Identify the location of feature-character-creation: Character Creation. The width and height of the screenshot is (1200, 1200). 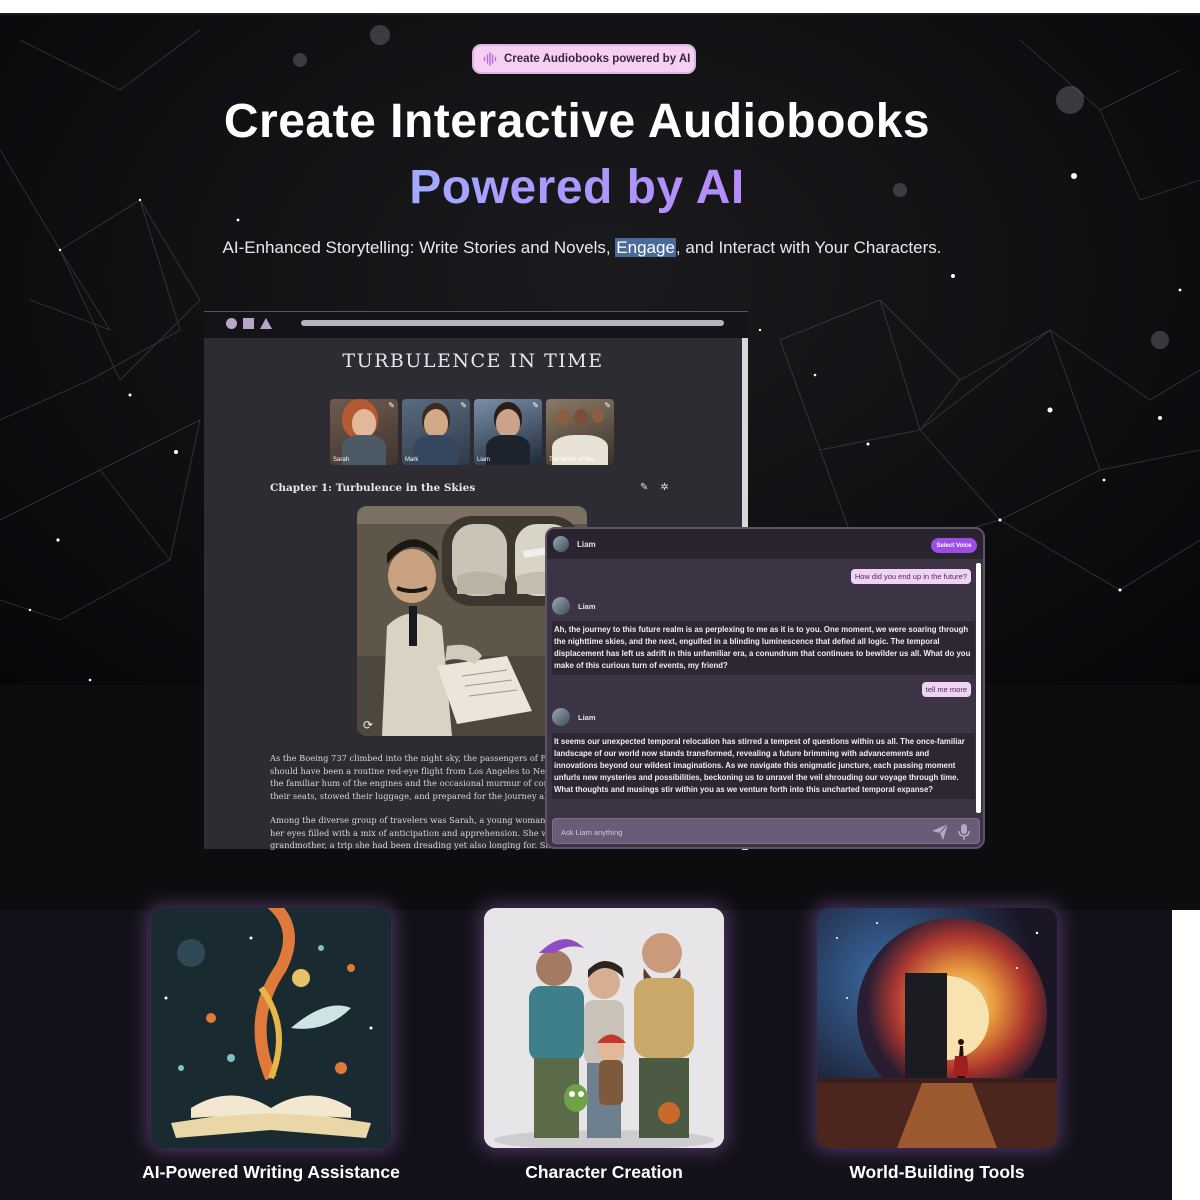
(604, 1045).